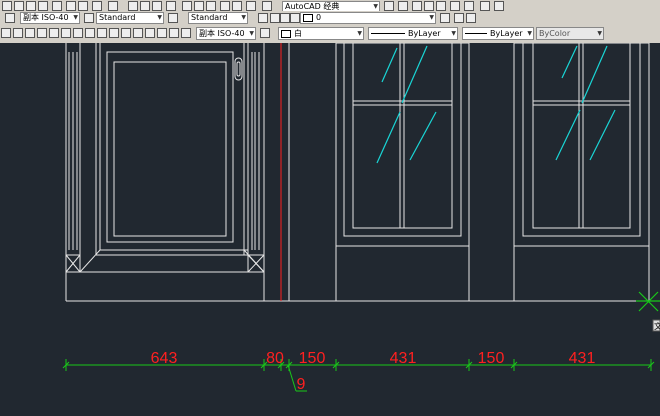 This screenshot has height=416, width=660. What do you see at coordinates (145, 6) in the screenshot?
I see `zoom-realtime-icon` at bounding box center [145, 6].